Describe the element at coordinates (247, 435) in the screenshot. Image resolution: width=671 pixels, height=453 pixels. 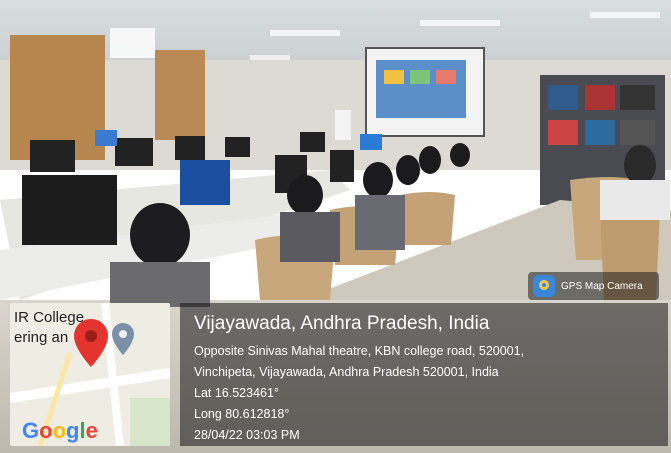
I see `timestamp: 28/04/22 03:03 PM` at that location.